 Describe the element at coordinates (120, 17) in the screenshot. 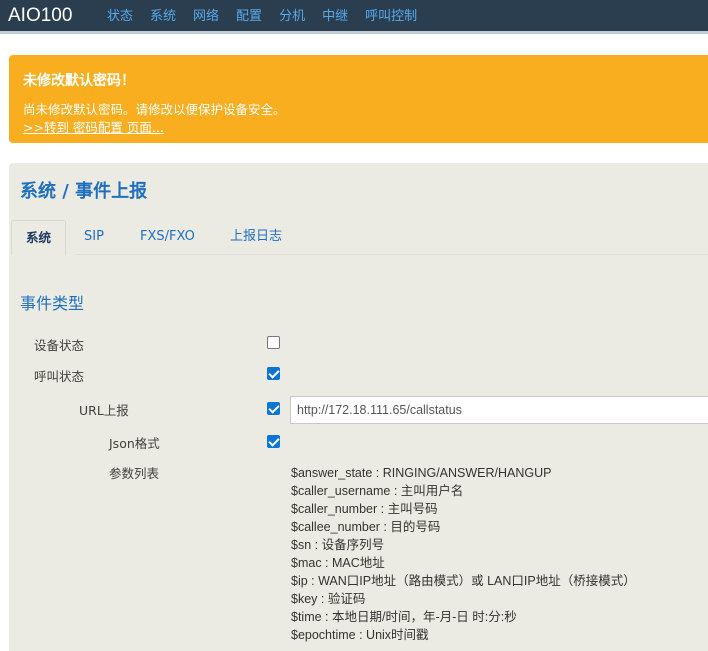

I see `nav-status: 状态` at that location.